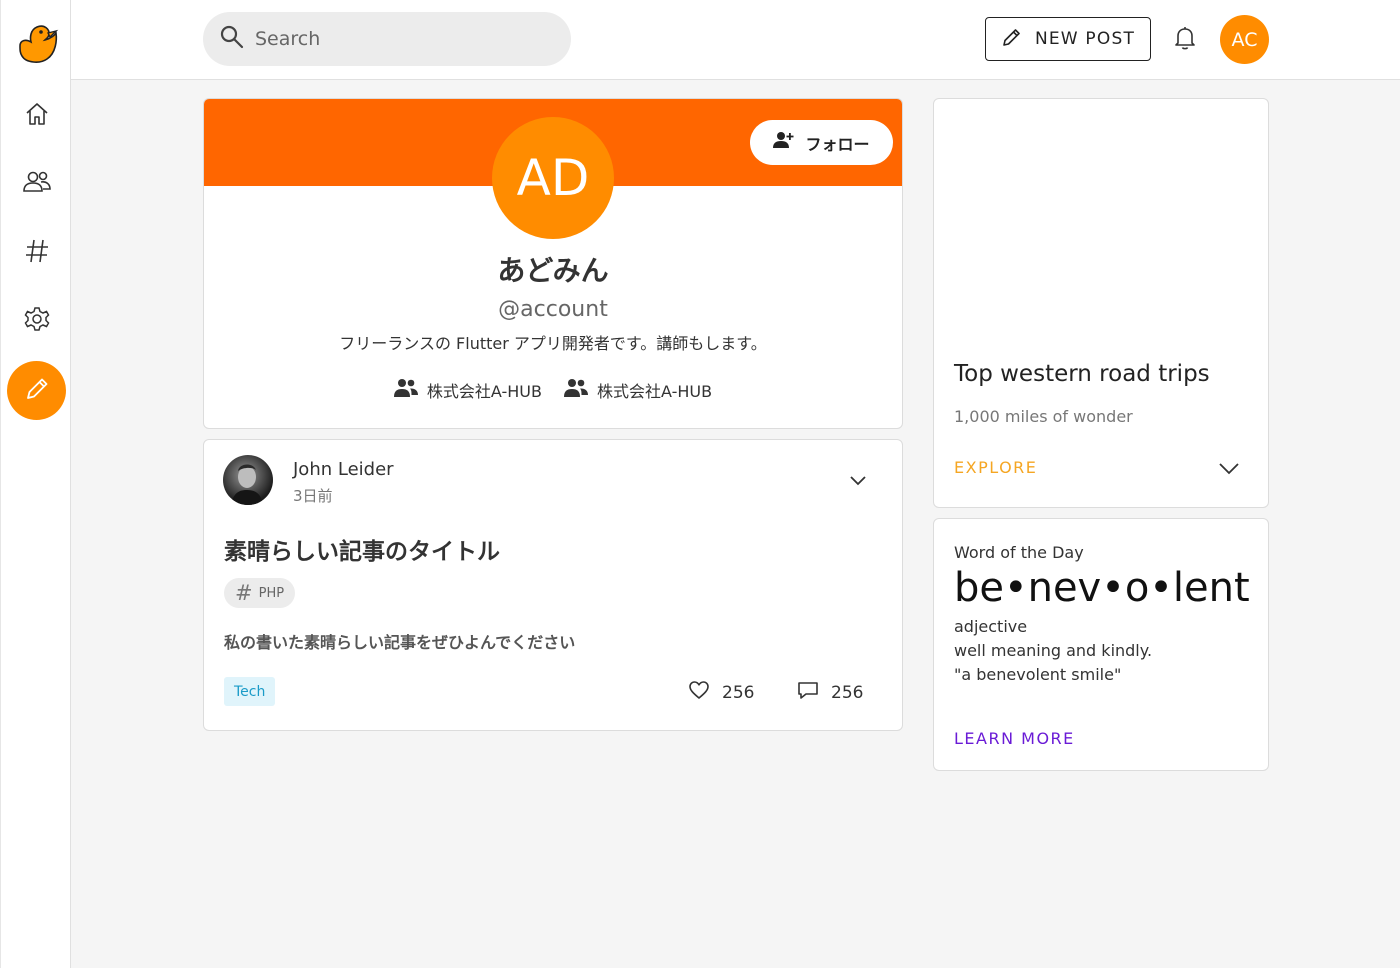  I want to click on user-avatar: AC, so click(1244, 39).